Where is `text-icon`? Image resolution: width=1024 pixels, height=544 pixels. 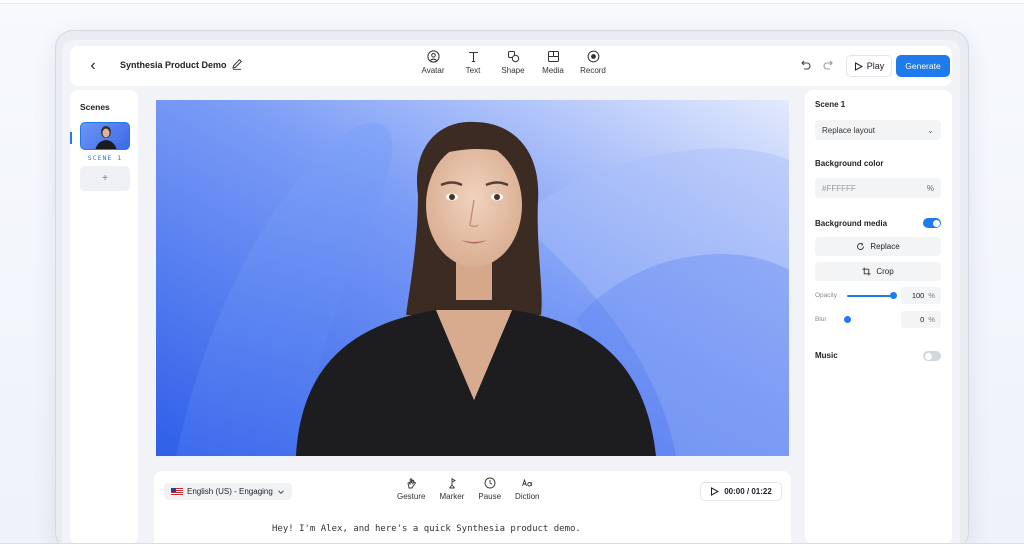 text-icon is located at coordinates (473, 57).